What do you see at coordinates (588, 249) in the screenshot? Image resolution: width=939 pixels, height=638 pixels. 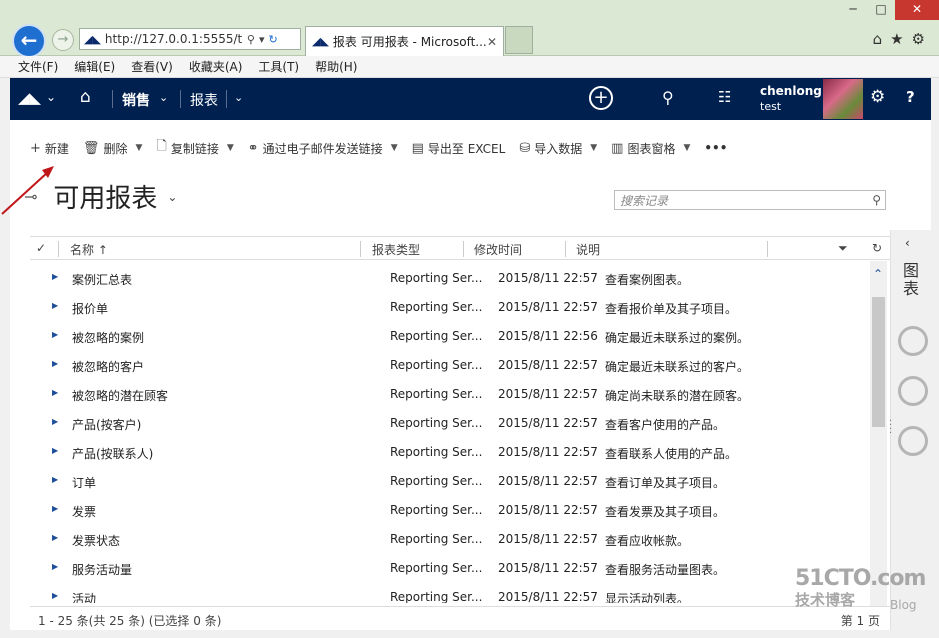 I see `column-description: 说明` at bounding box center [588, 249].